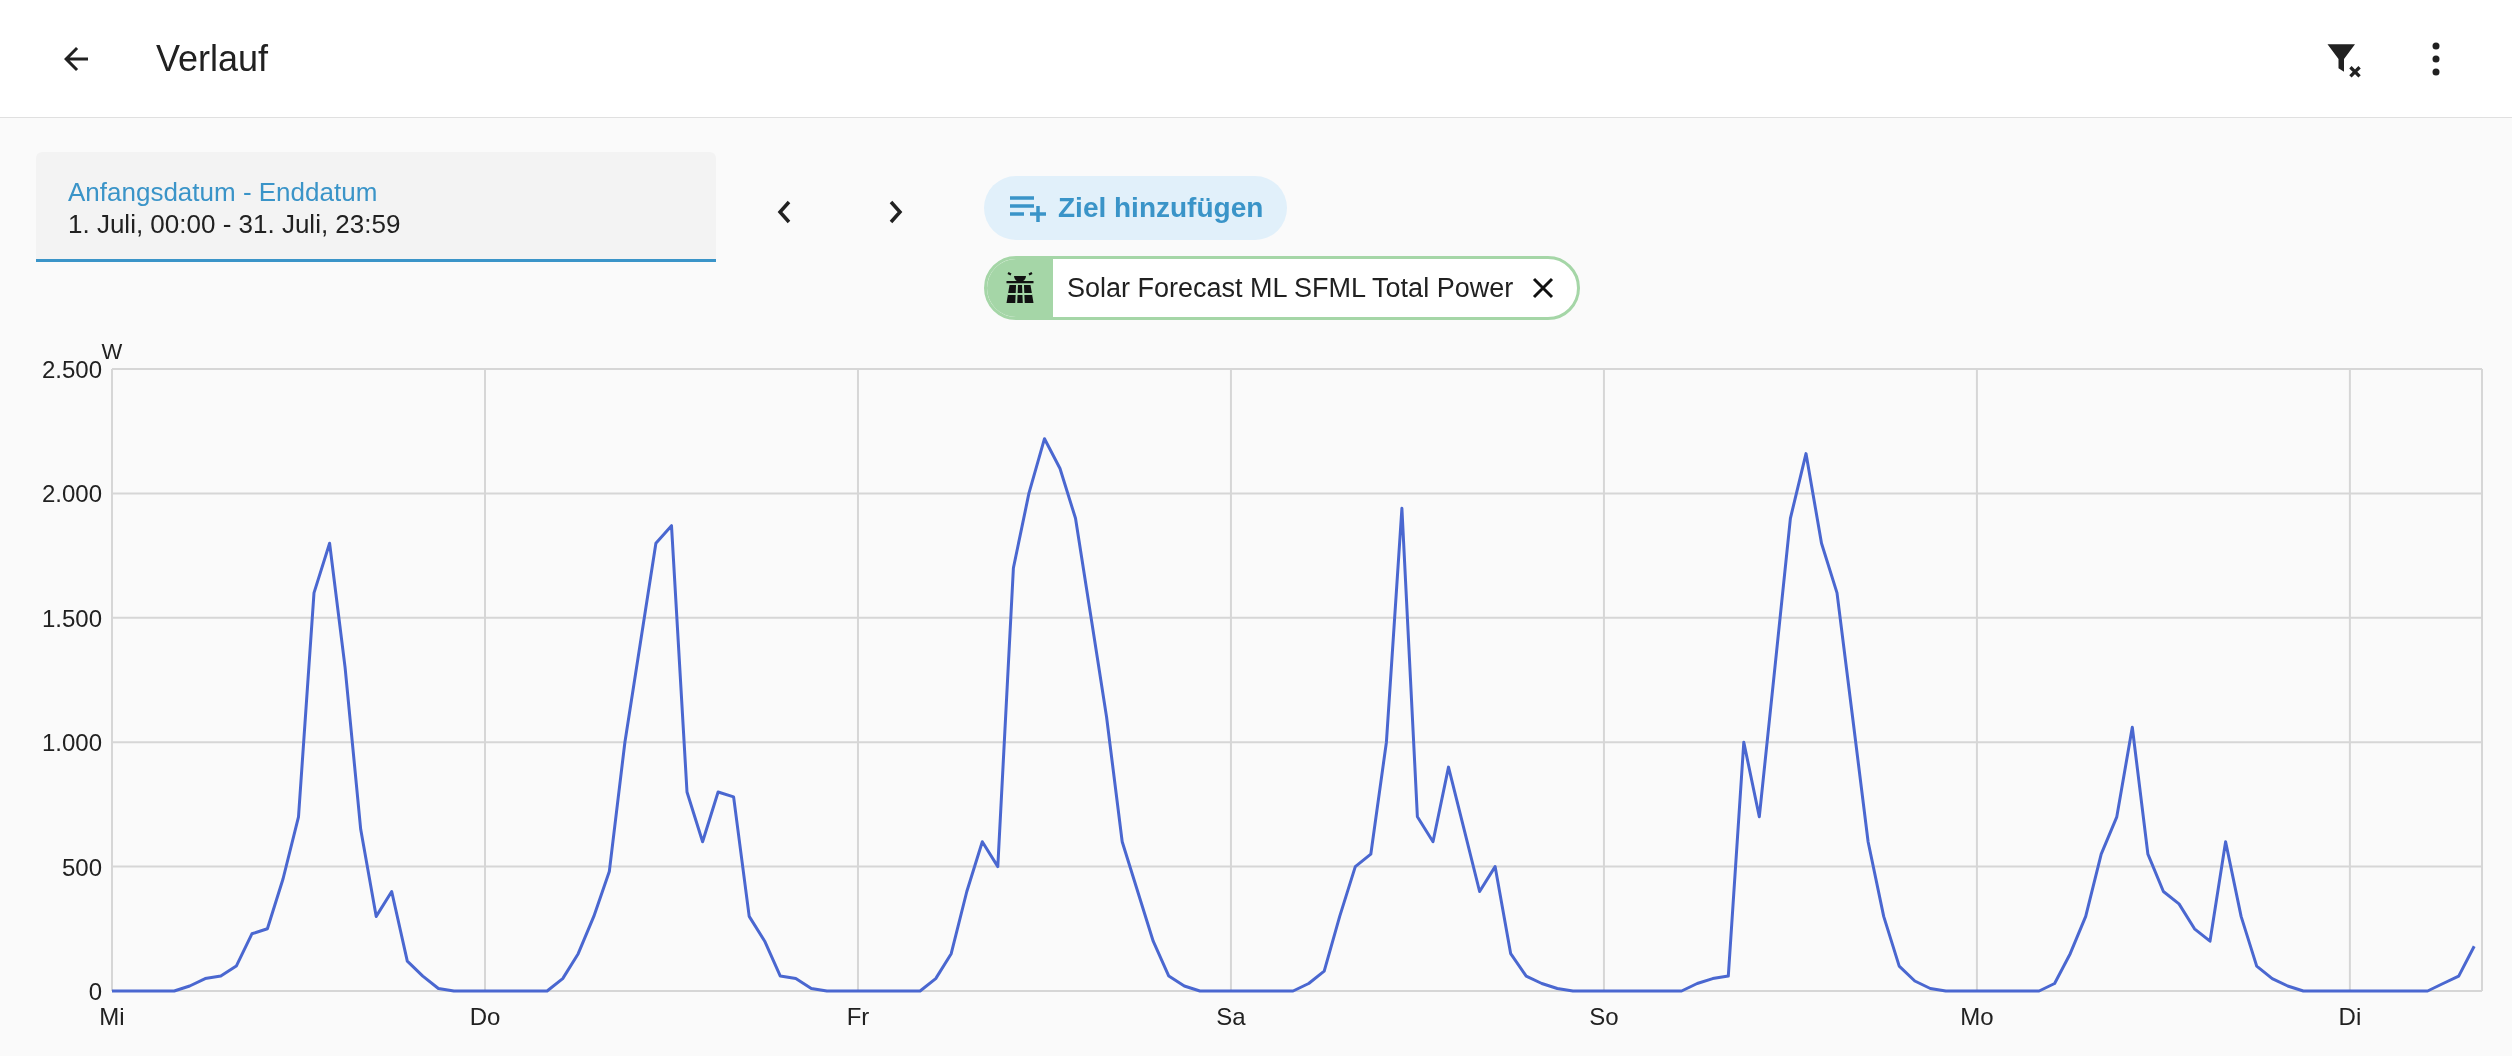 Image resolution: width=2512 pixels, height=1056 pixels. Describe the element at coordinates (71, 369) in the screenshot. I see `y-axis-label: 2.500` at that location.